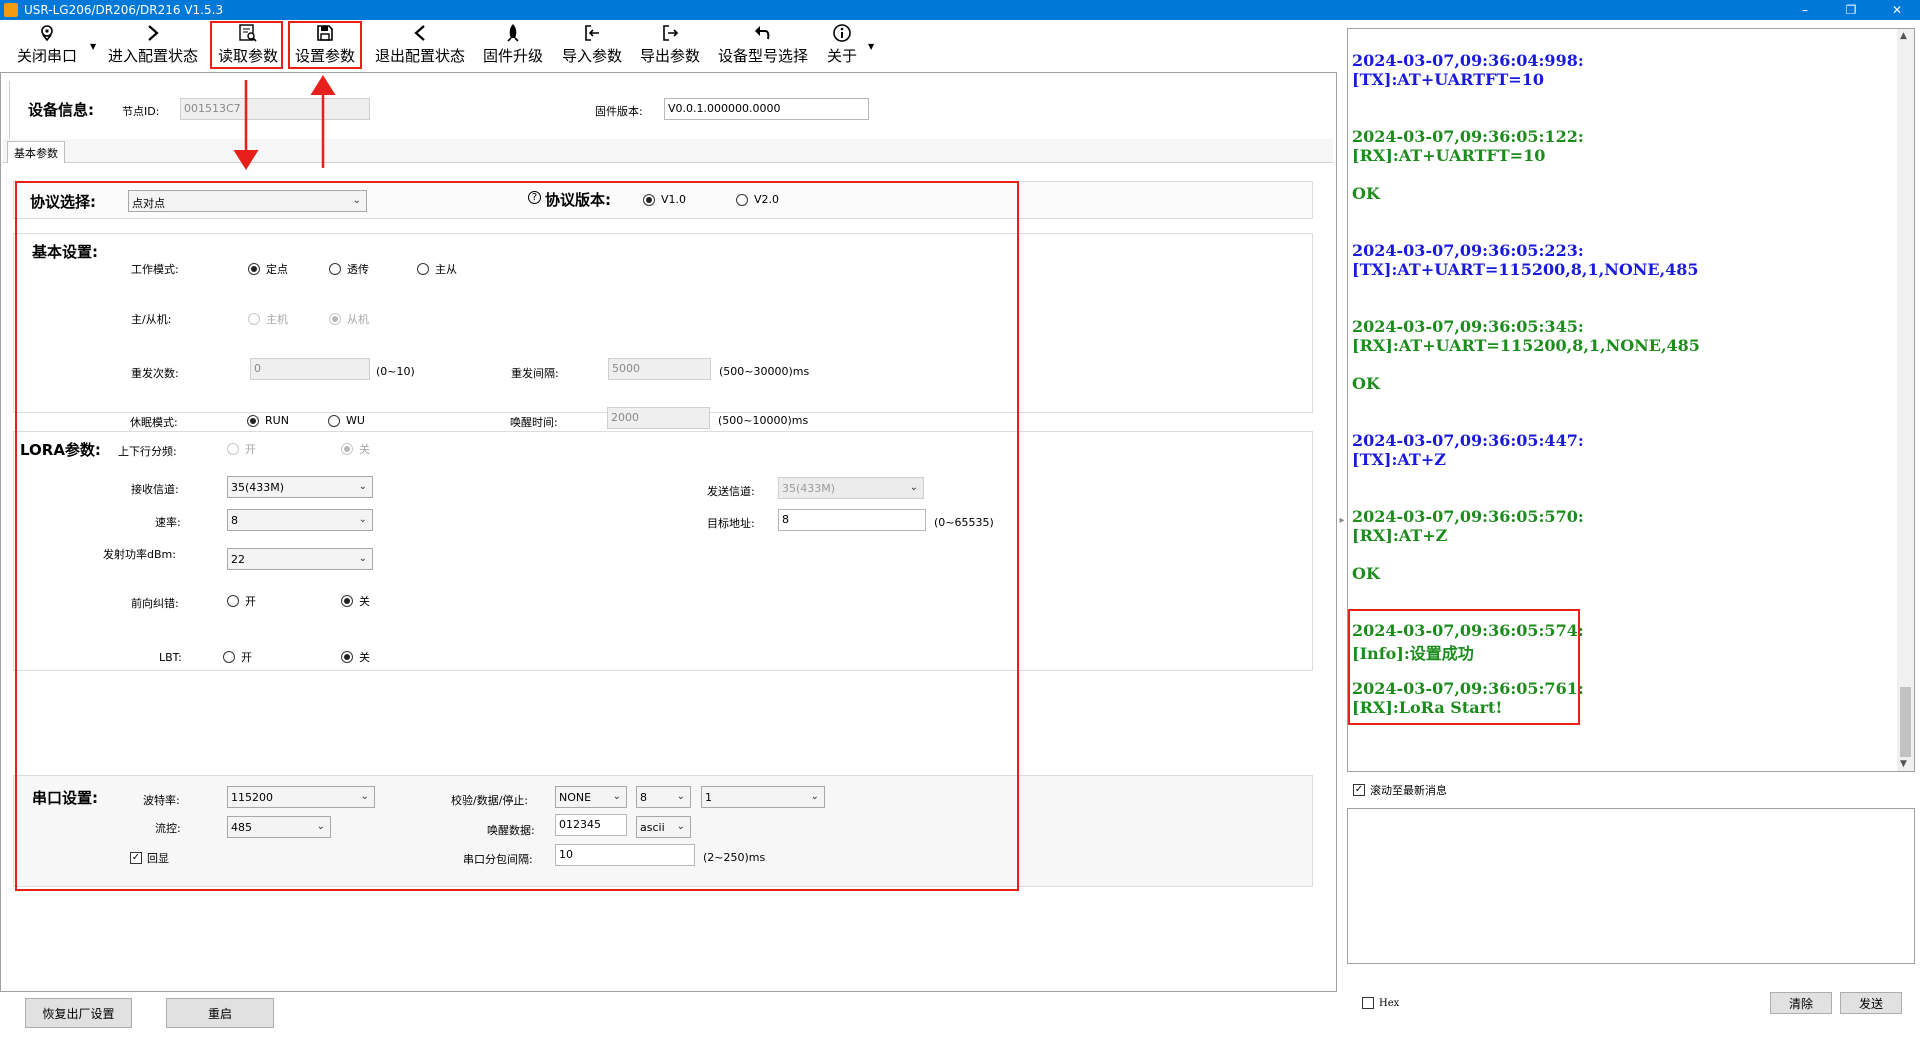  What do you see at coordinates (1526, 345) in the screenshot?
I see `log-message: [RX]:AT+UART=115200,8,1,NONE,485` at bounding box center [1526, 345].